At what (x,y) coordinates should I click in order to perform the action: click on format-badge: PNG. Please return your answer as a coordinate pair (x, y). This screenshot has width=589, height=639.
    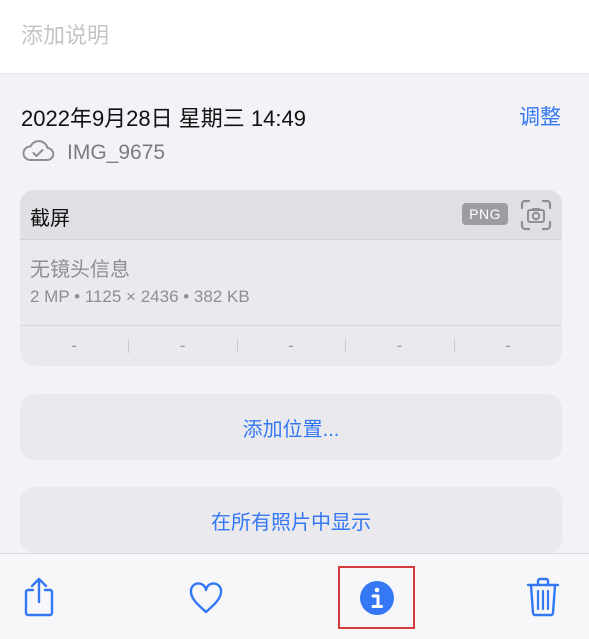
    Looking at the image, I should click on (485, 214).